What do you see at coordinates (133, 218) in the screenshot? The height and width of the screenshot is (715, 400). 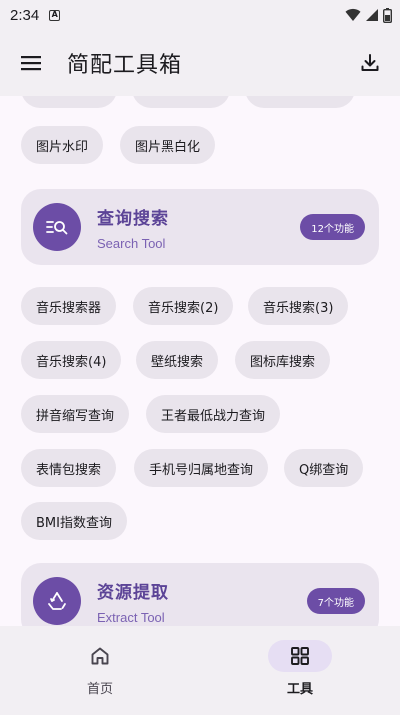 I see `category-title: 查询搜索` at bounding box center [133, 218].